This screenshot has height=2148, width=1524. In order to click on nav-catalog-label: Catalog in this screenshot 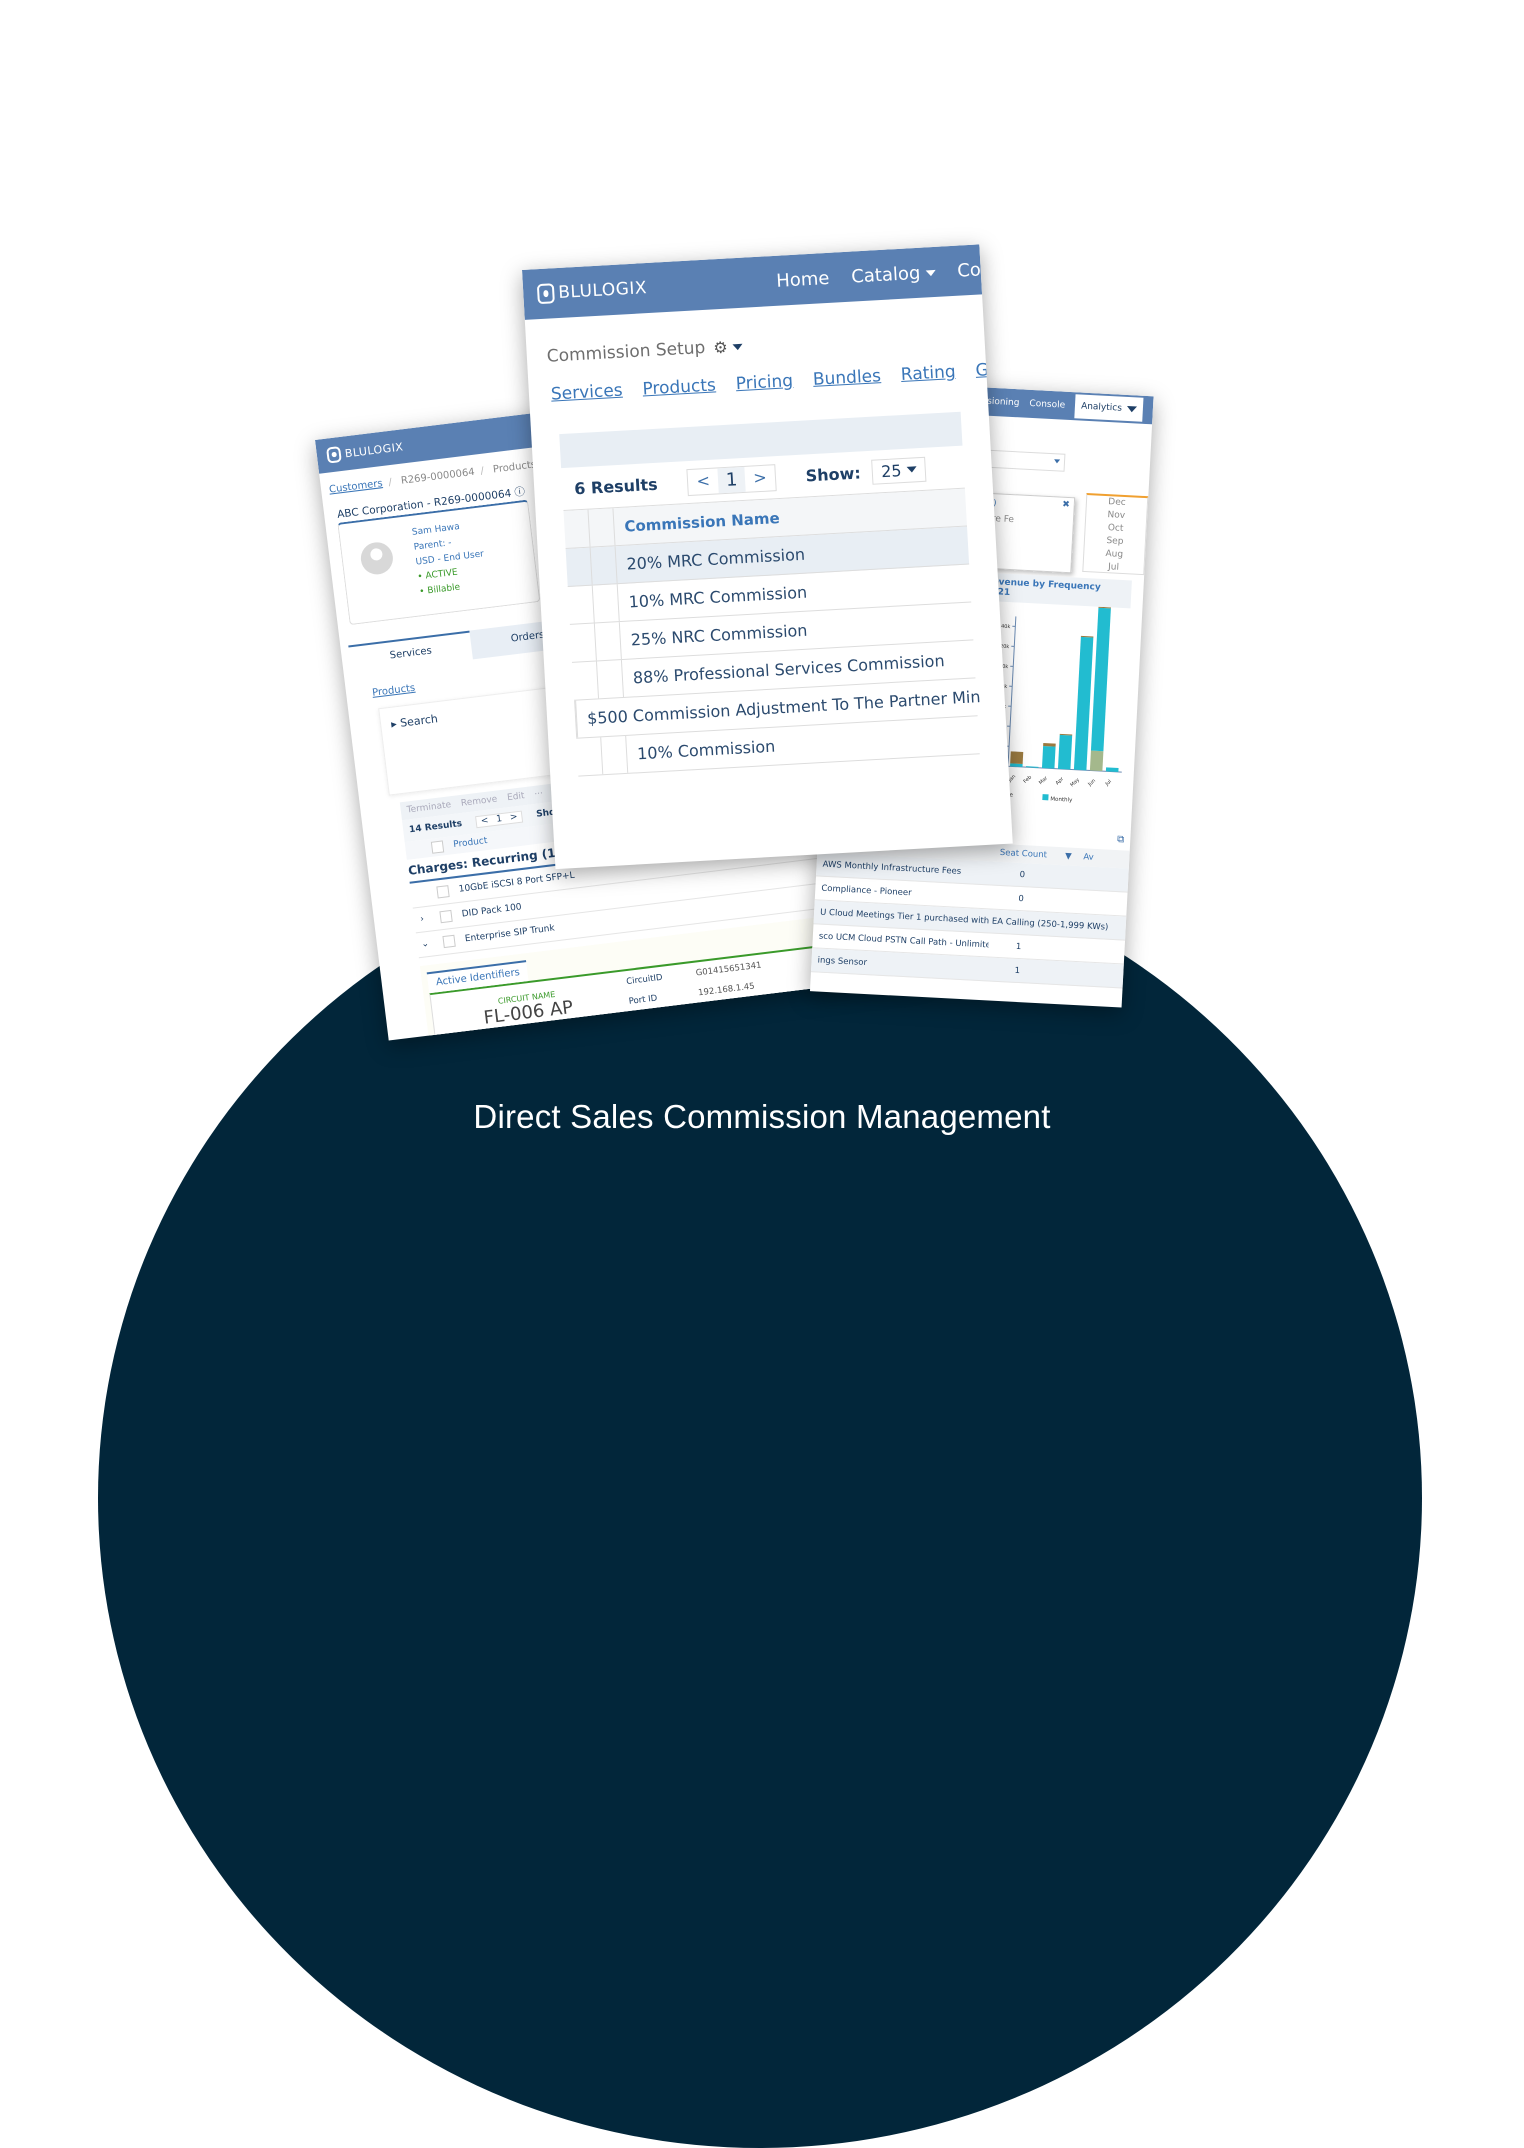, I will do `click(886, 274)`.